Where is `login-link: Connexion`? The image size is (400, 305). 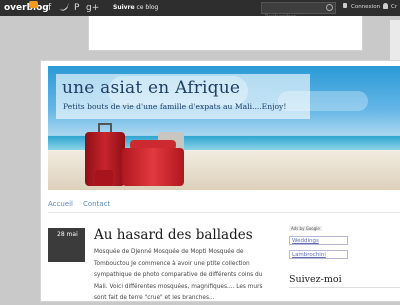
login-link: Connexion is located at coordinates (365, 7).